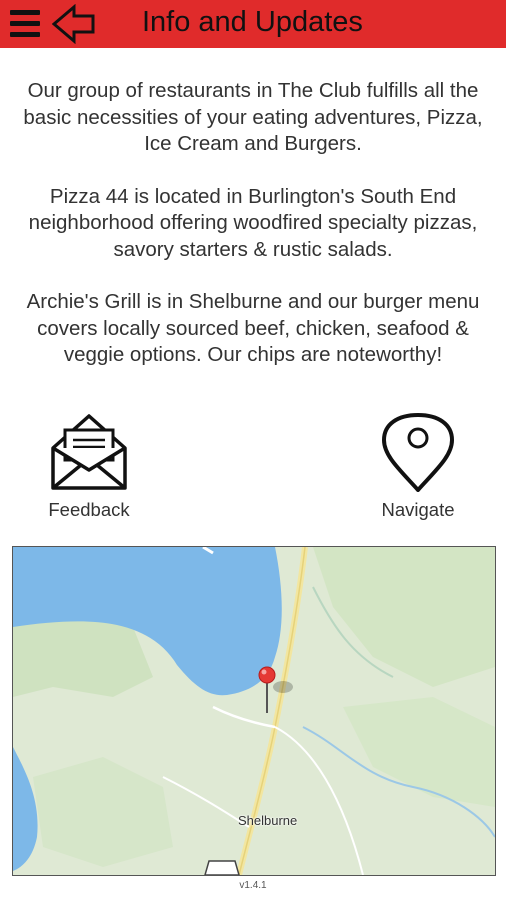 The width and height of the screenshot is (506, 900). Describe the element at coordinates (418, 509) in the screenshot. I see `navigate-label: Navigate` at that location.